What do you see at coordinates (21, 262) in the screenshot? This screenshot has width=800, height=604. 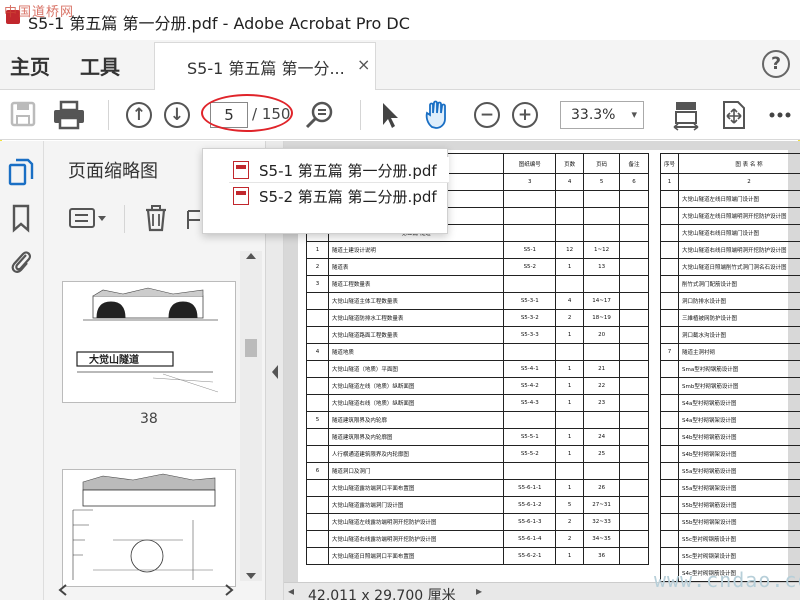 I see `attachments-icon` at bounding box center [21, 262].